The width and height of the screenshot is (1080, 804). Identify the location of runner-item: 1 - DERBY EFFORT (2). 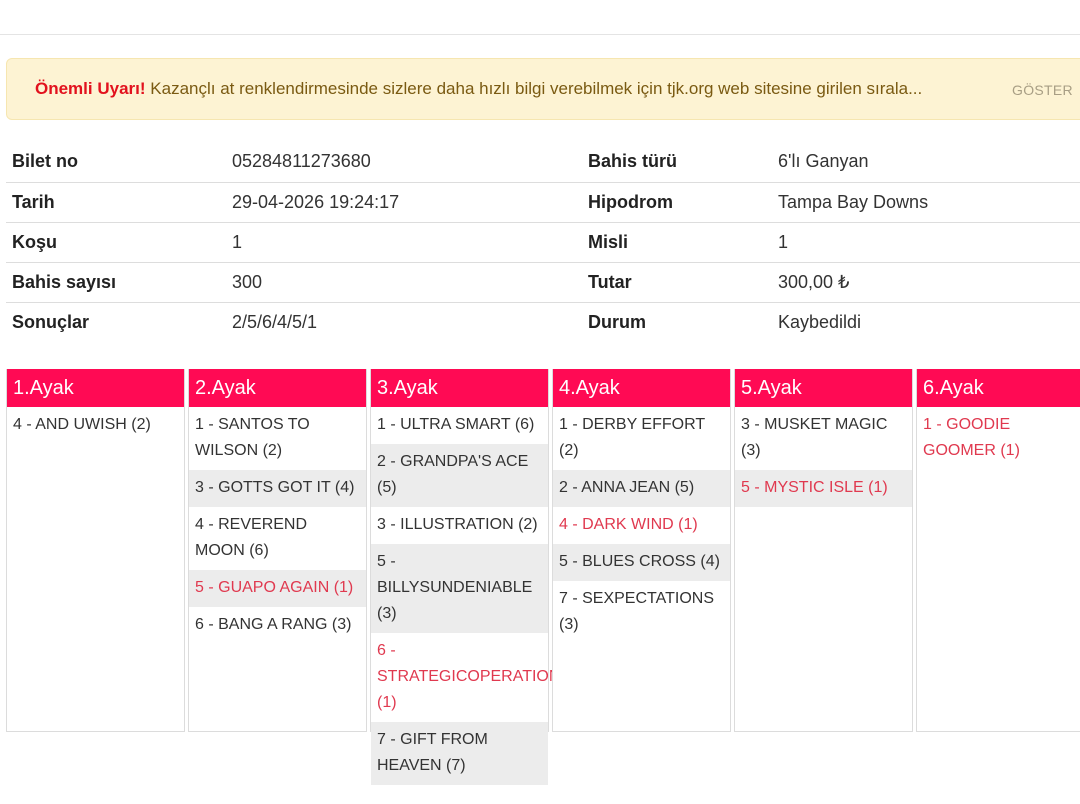
(632, 437).